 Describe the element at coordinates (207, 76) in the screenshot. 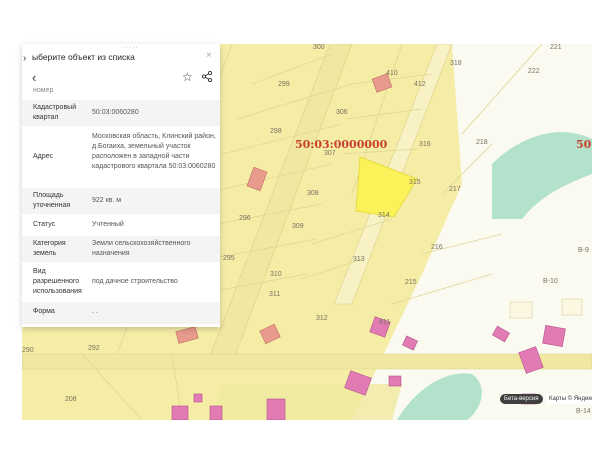

I see `share-icon` at that location.